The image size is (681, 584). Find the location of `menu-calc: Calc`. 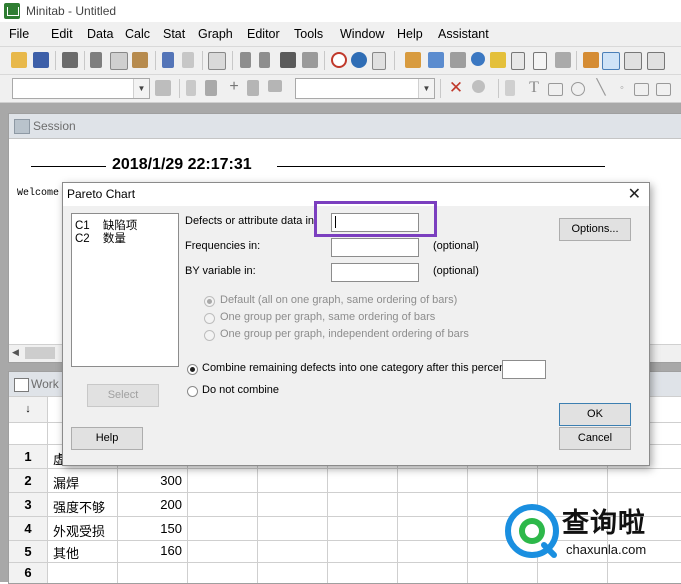

menu-calc: Calc is located at coordinates (137, 34).